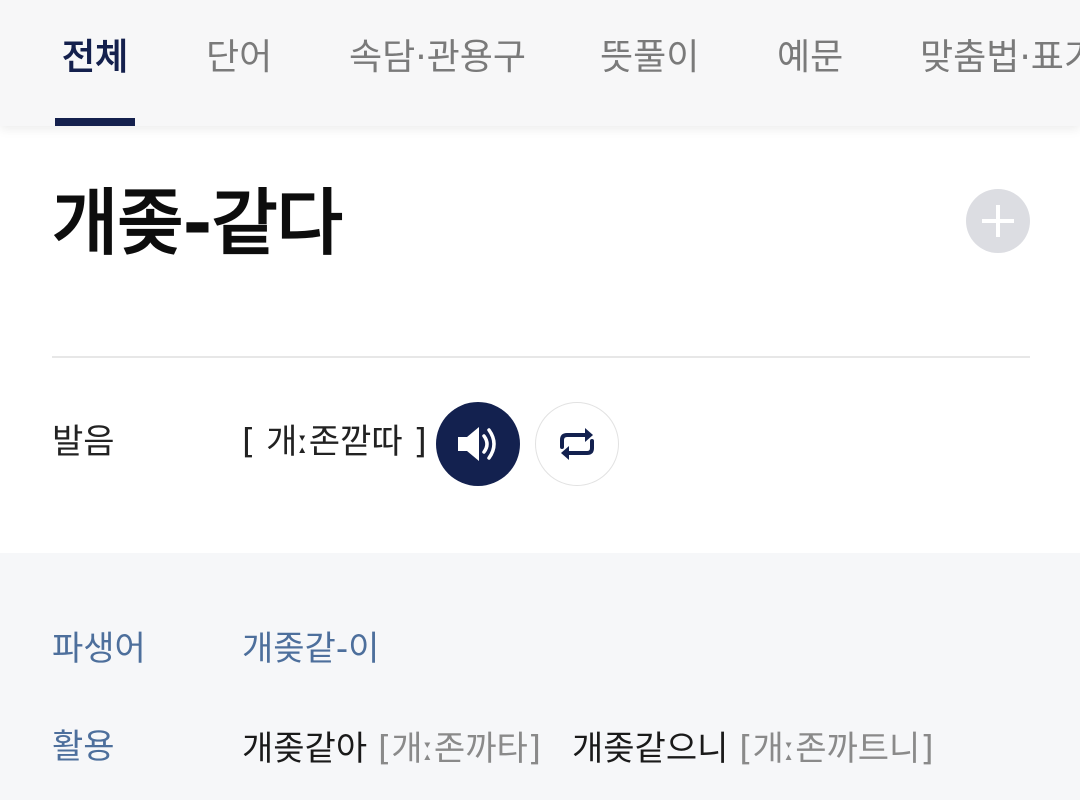 This screenshot has width=1080, height=800. What do you see at coordinates (1000, 58) in the screenshot?
I see `tab-spelling: 맞춤법·표기` at bounding box center [1000, 58].